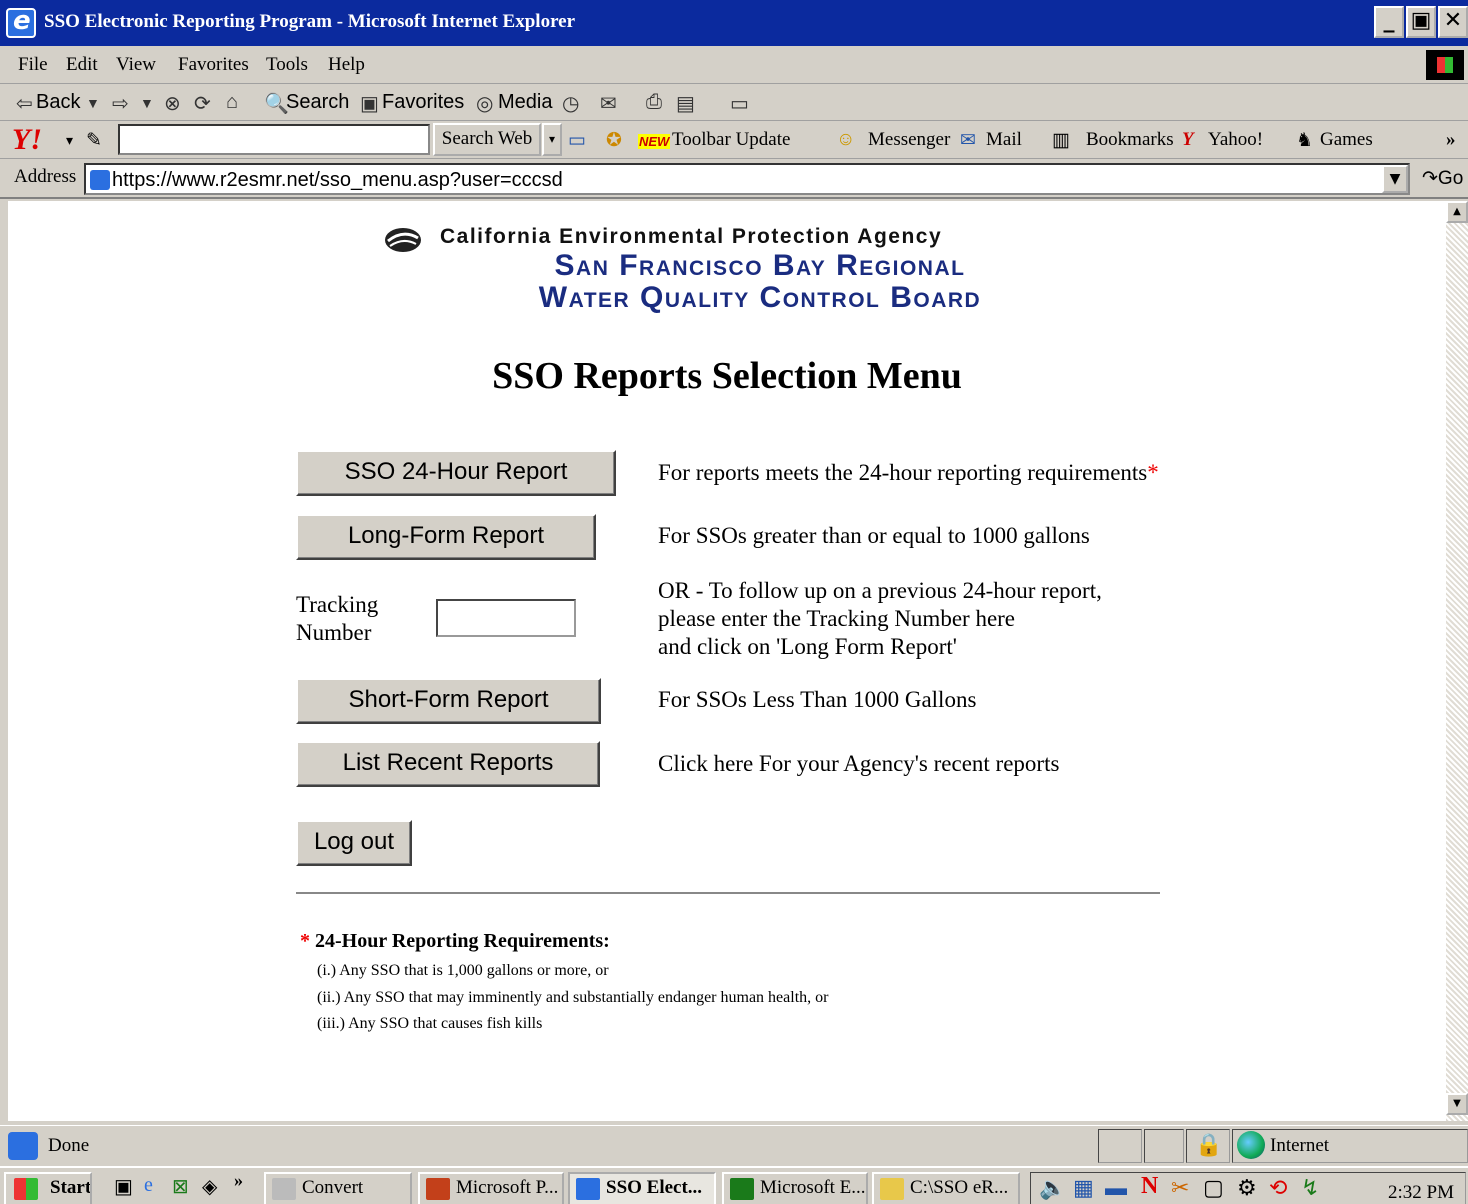  What do you see at coordinates (1180, 1188) in the screenshot?
I see `tray-app-icon: ✂` at bounding box center [1180, 1188].